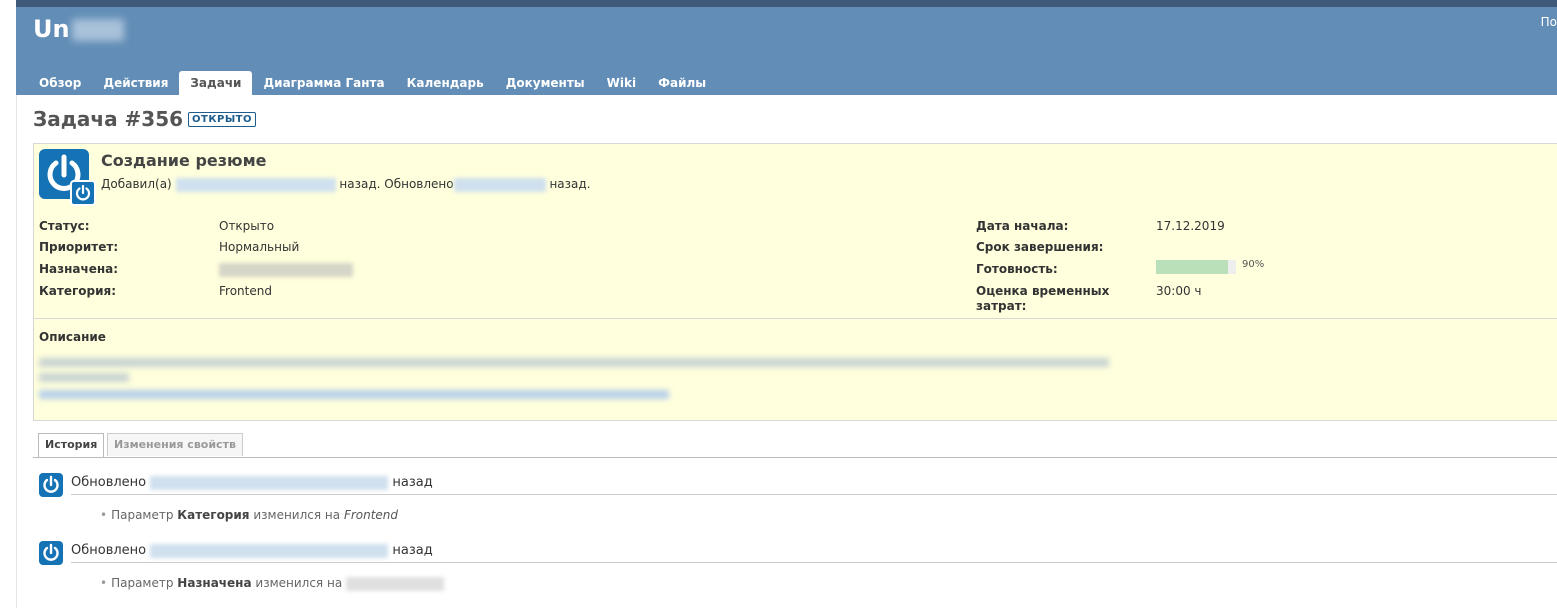  What do you see at coordinates (108, 119) in the screenshot?
I see `page-title: Задача #356` at bounding box center [108, 119].